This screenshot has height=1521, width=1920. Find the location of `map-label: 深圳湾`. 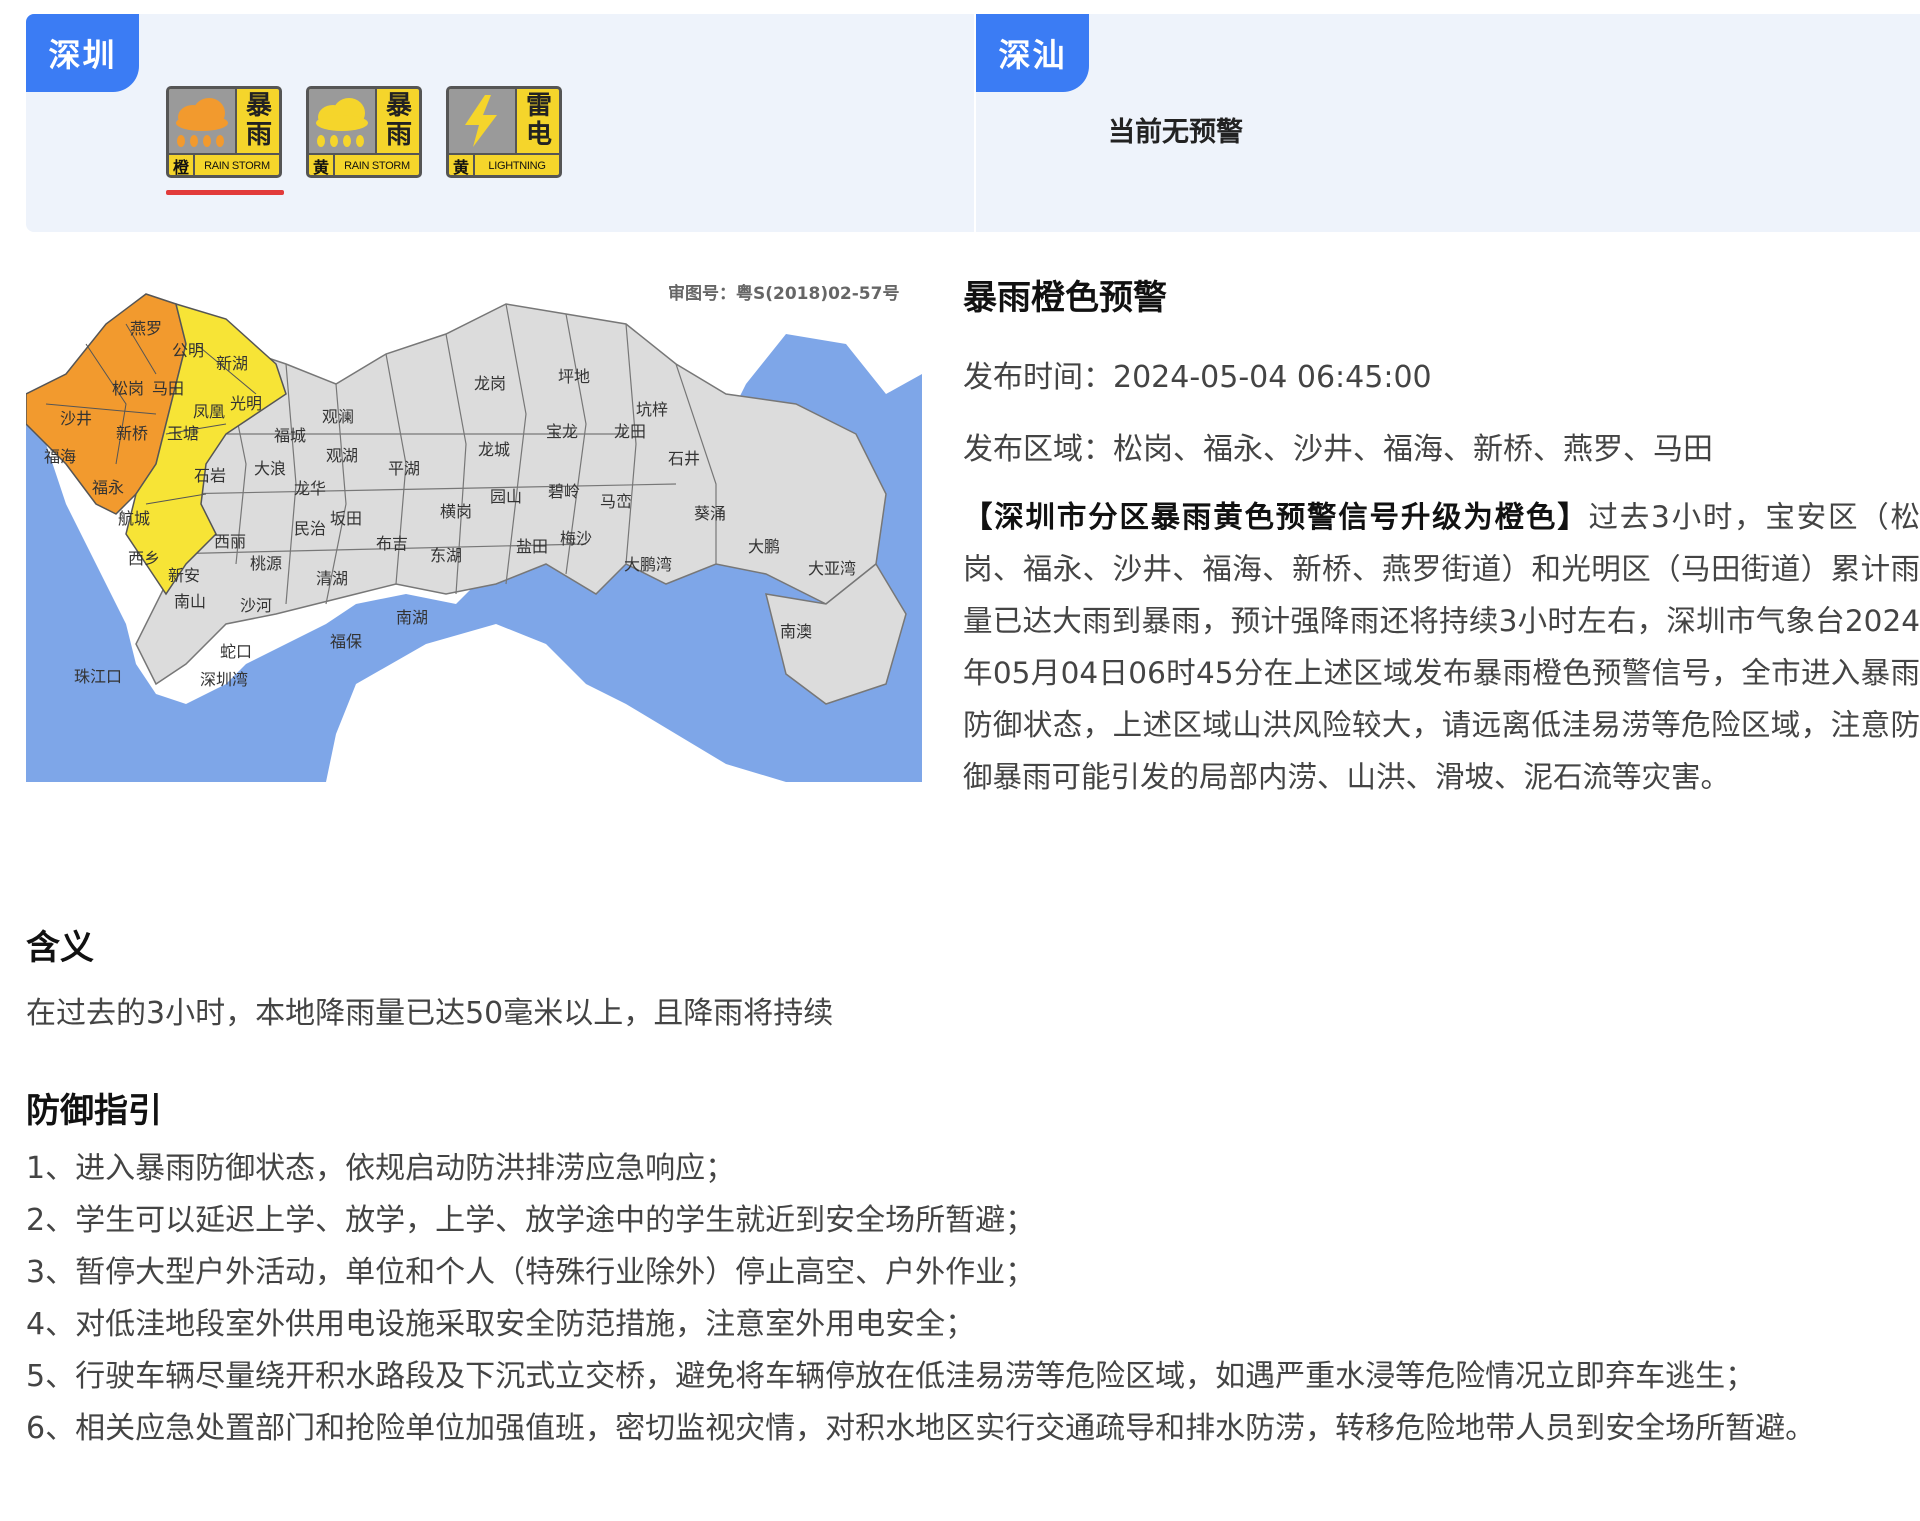

map-label: 深圳湾 is located at coordinates (224, 679).